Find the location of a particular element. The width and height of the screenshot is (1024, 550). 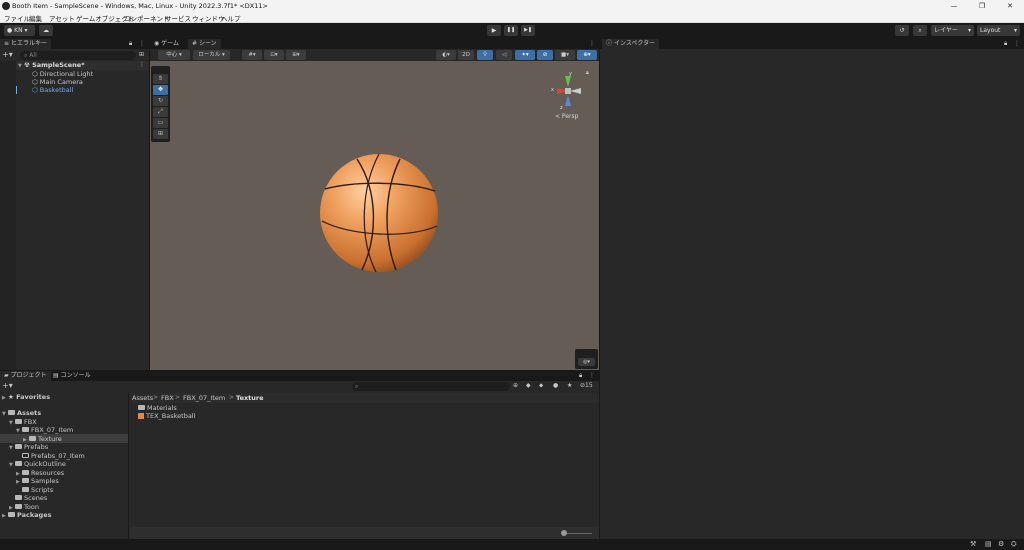

zoom-slider-thumb is located at coordinates (564, 533).